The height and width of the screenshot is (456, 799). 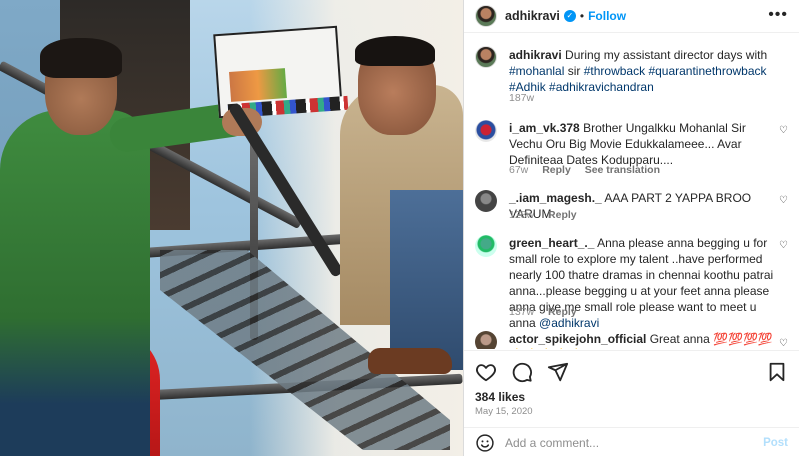 What do you see at coordinates (631, 403) in the screenshot?
I see `post-actions: 384 likes May 15, 2020 Post` at bounding box center [631, 403].